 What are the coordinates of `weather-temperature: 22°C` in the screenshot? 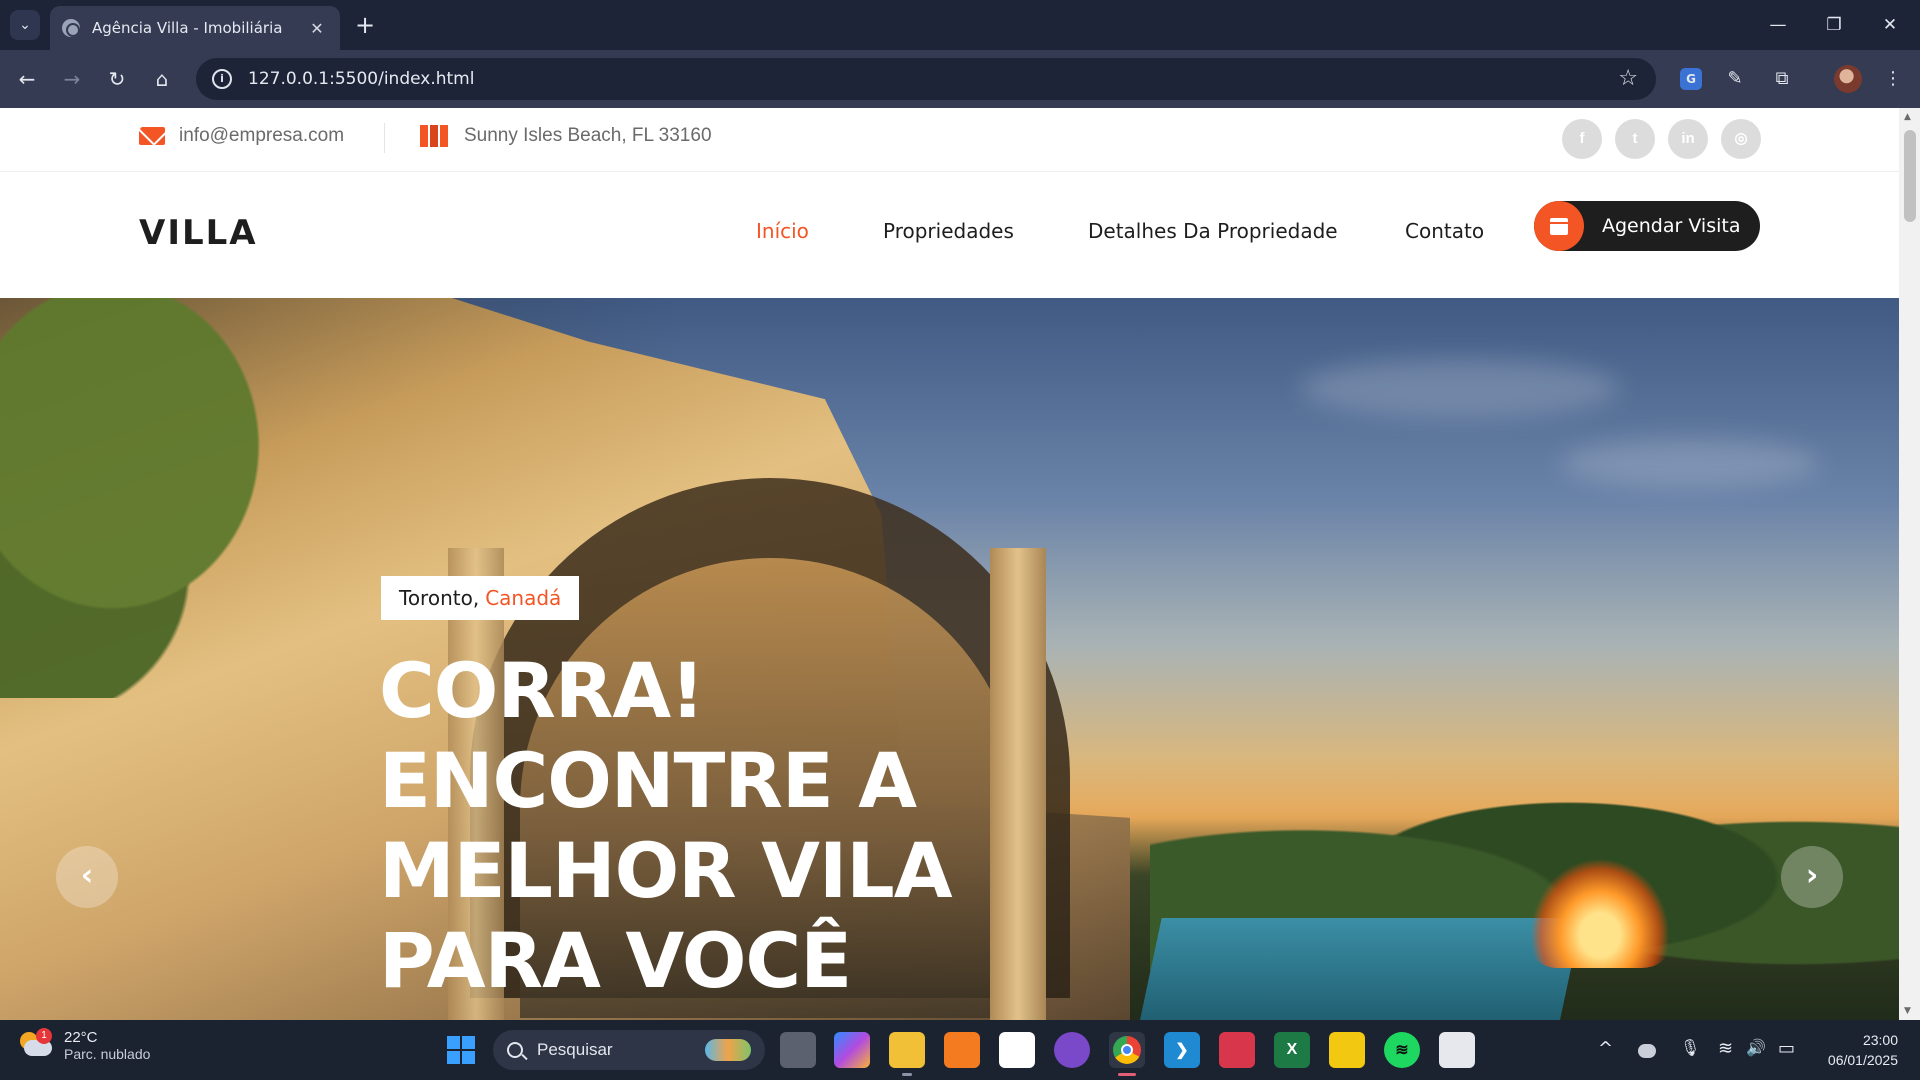 It's located at (81, 1037).